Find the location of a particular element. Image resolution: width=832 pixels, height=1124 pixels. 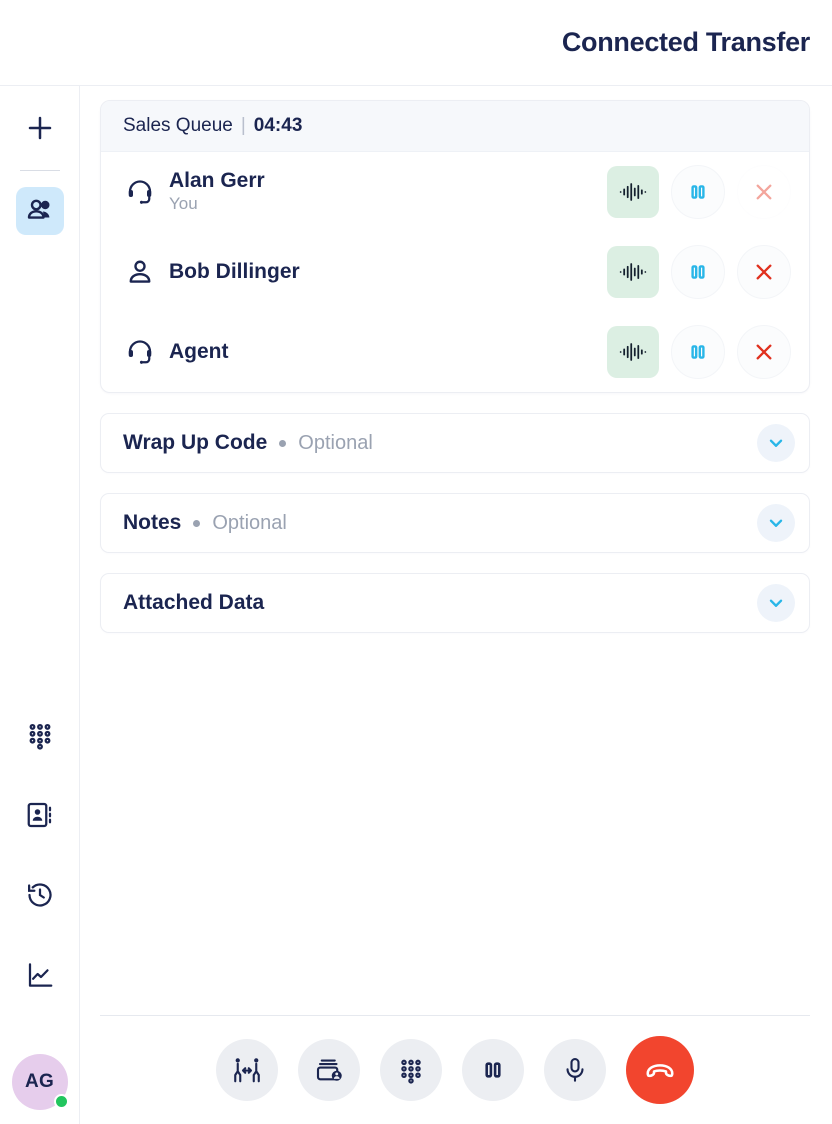

call-controls-toolbar is located at coordinates (455, 1070).